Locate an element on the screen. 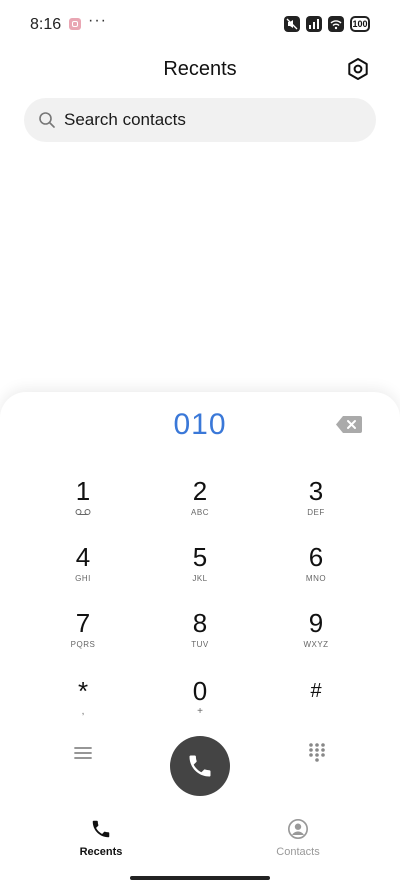  key-5: 5 JKL is located at coordinates (200, 570).